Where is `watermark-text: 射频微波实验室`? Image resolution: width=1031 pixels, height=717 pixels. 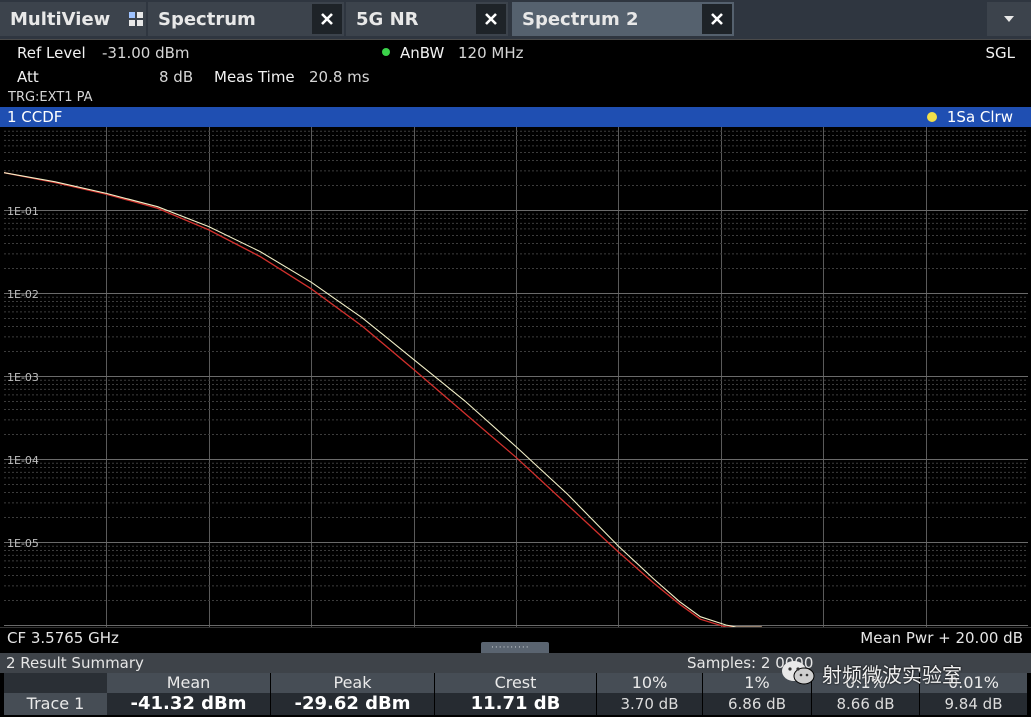
watermark-text: 射频微波实验室 is located at coordinates (892, 674).